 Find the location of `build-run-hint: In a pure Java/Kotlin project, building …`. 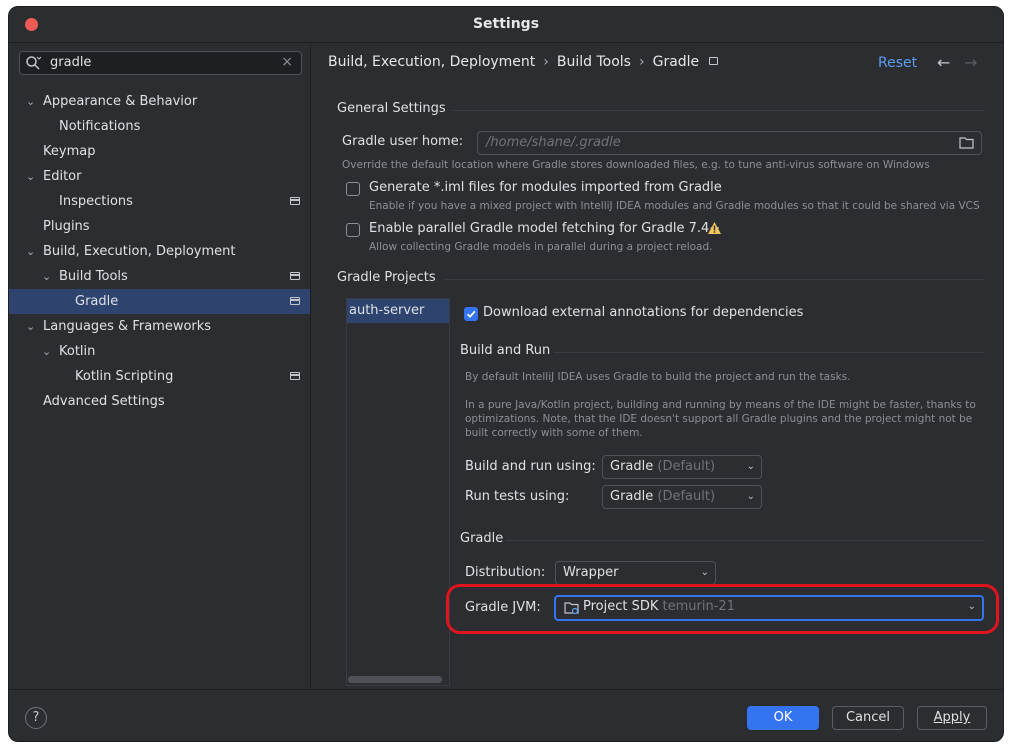

build-run-hint: In a pure Java/Kotlin project, building … is located at coordinates (720, 405).